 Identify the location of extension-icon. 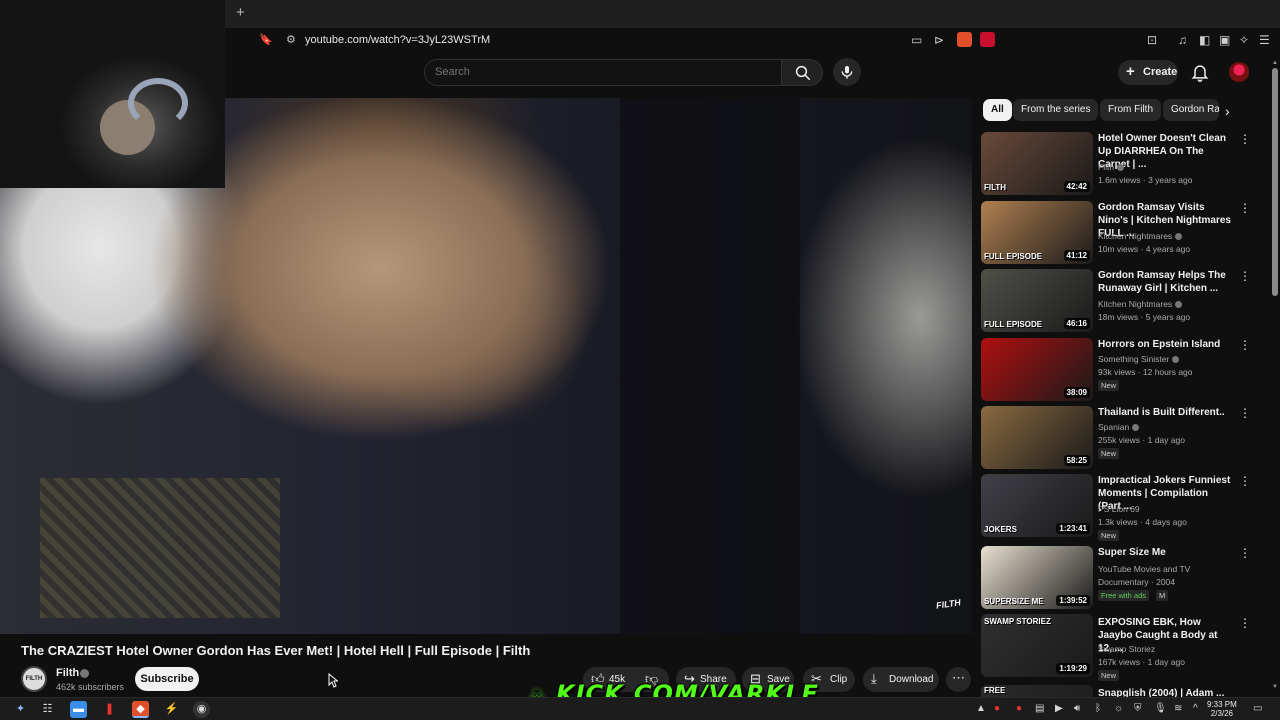
(987, 39).